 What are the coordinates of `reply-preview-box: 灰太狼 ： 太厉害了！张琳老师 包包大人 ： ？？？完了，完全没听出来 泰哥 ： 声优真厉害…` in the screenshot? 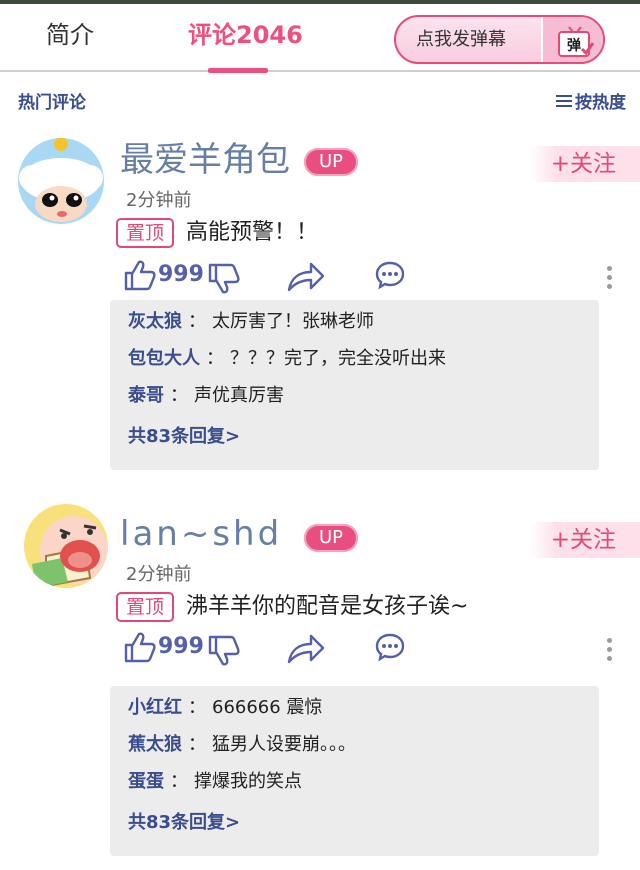 It's located at (354, 385).